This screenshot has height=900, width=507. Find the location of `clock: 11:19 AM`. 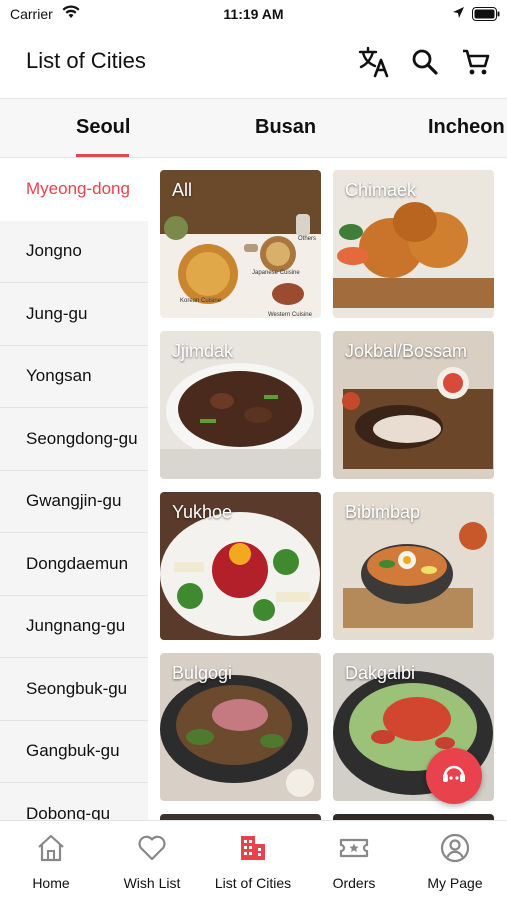

clock: 11:19 AM is located at coordinates (253, 14).